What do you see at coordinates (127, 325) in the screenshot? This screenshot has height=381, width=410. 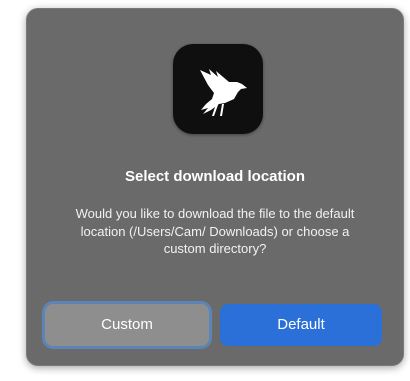 I see `custom-button: Custom` at bounding box center [127, 325].